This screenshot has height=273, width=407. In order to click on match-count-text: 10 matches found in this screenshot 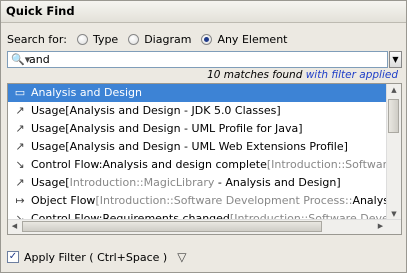, I will do `click(255, 75)`.